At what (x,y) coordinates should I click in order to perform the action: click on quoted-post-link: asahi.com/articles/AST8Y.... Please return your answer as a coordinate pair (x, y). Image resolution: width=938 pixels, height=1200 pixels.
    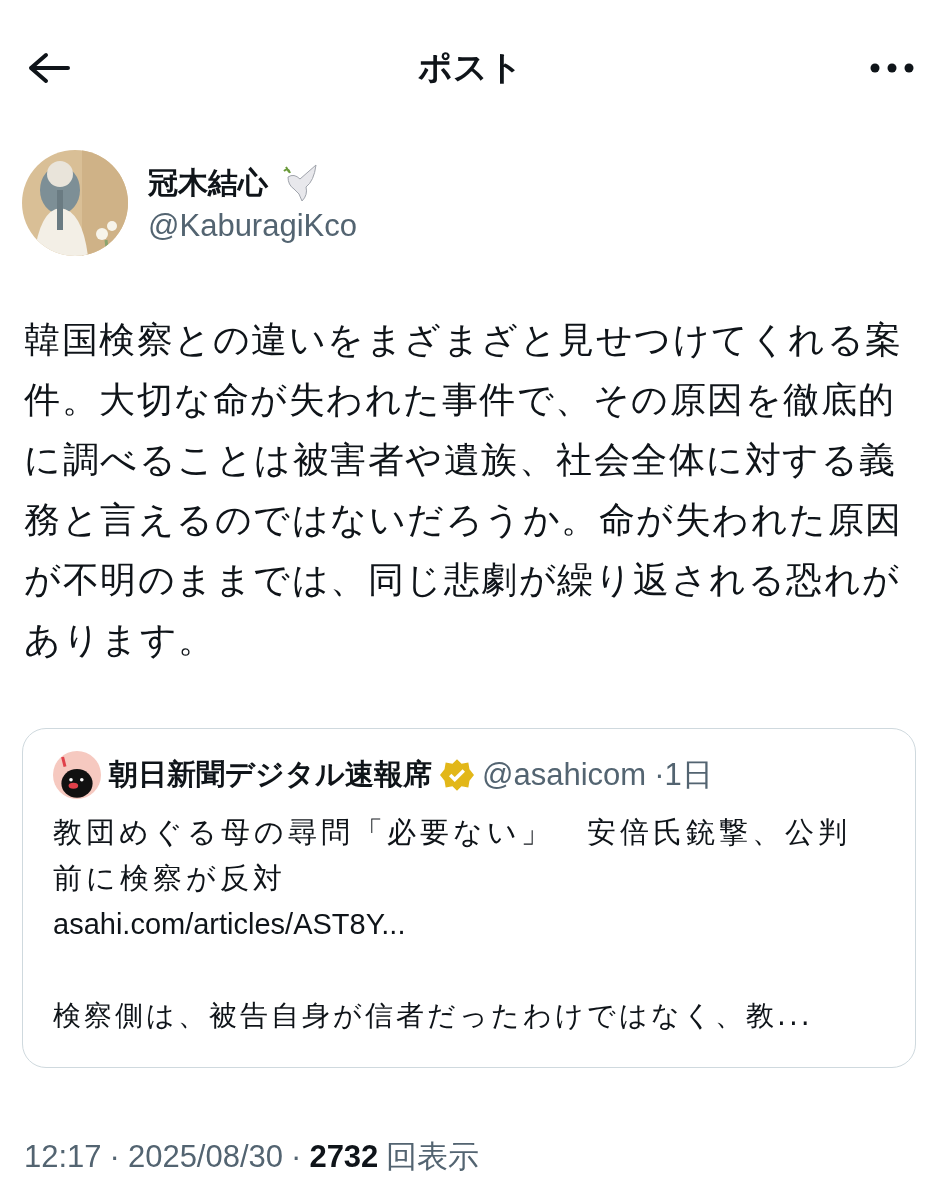
    Looking at the image, I should click on (469, 924).